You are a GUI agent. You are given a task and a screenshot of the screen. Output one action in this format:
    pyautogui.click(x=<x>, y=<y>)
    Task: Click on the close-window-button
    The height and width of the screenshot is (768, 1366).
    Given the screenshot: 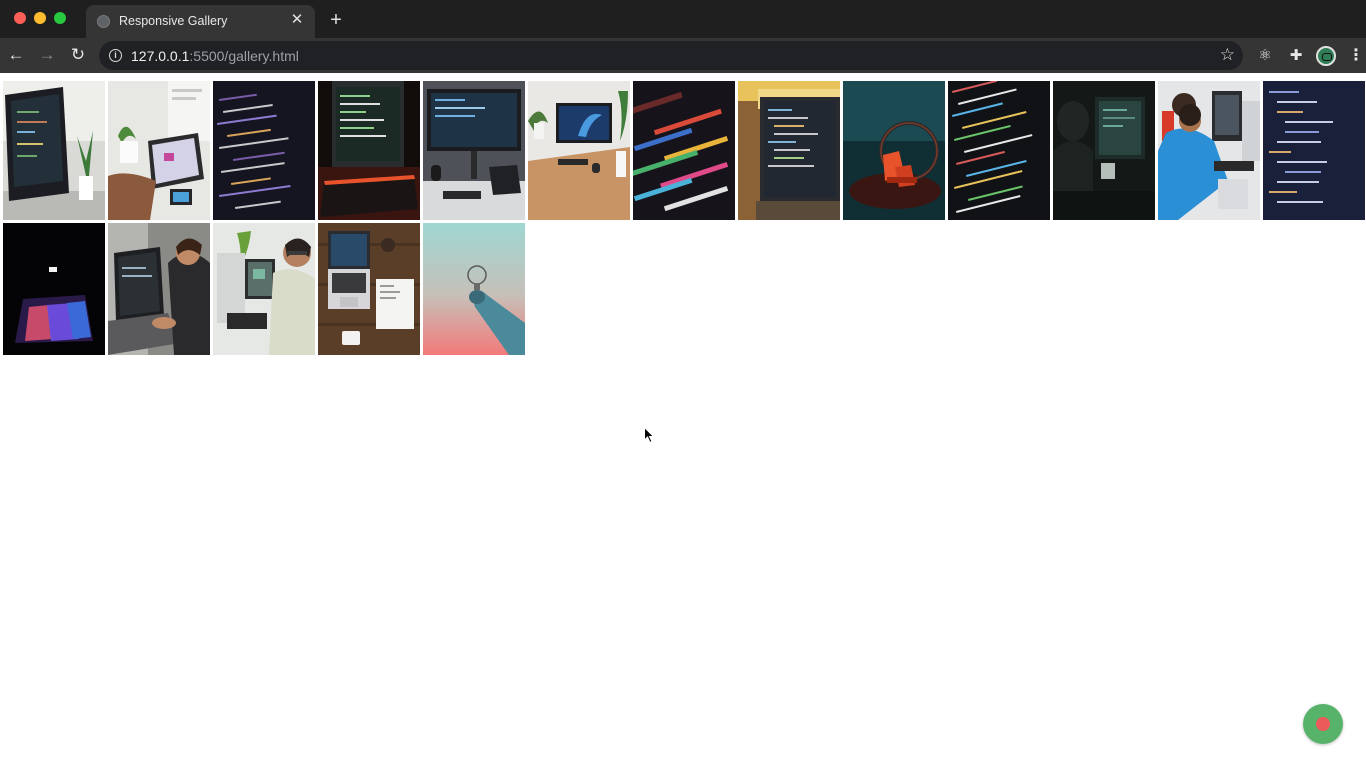 What is the action you would take?
    pyautogui.click(x=20, y=18)
    